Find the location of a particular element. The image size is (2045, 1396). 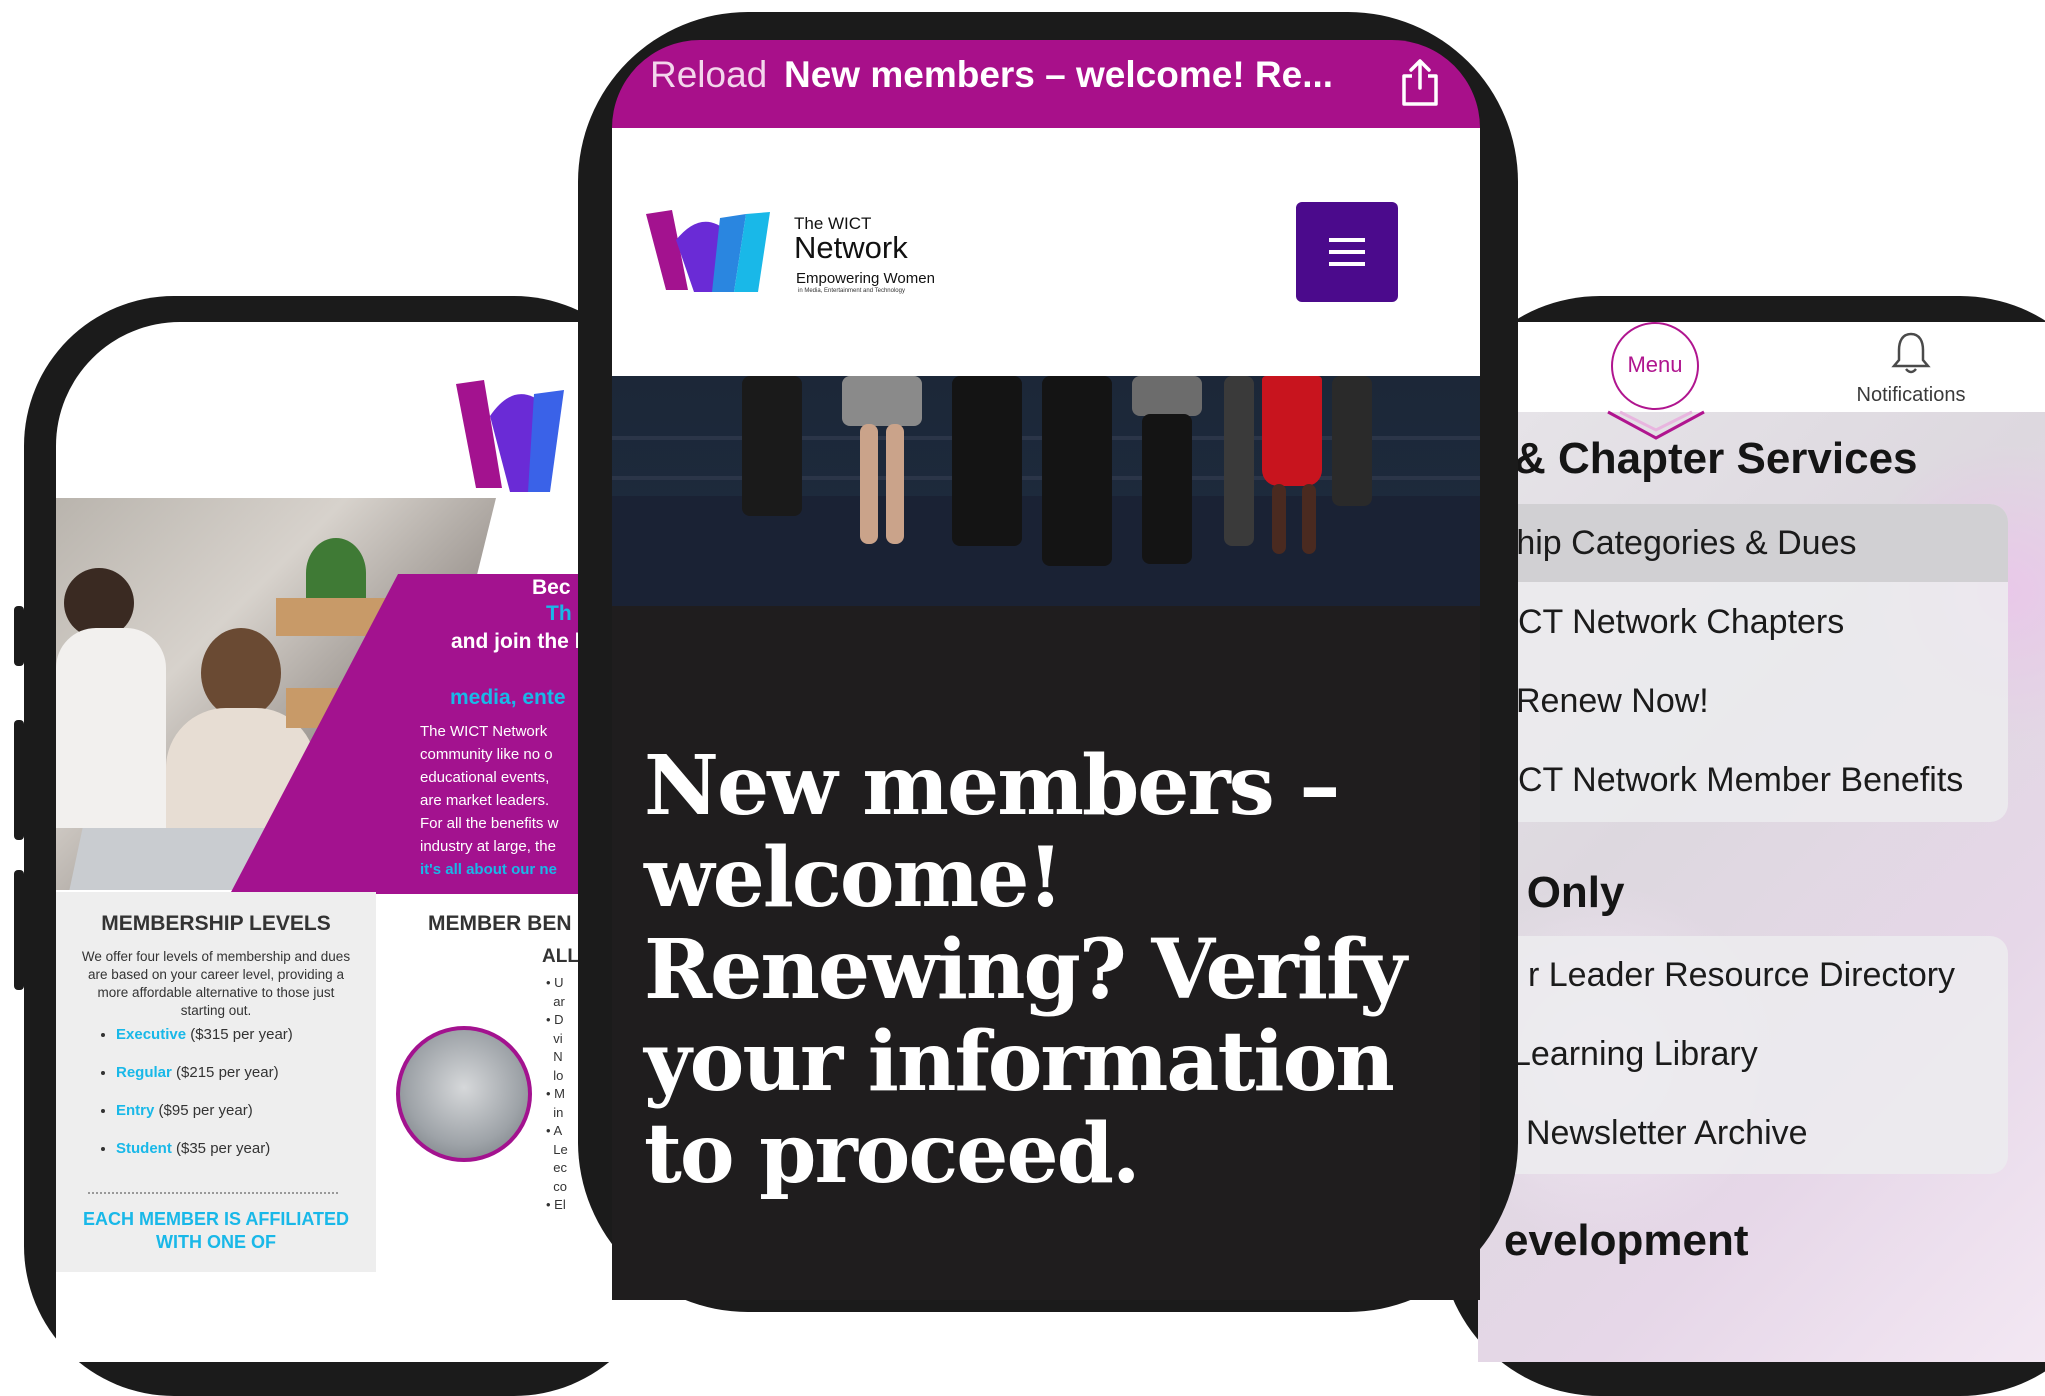

benefit-bullet: vi is located at coordinates (557, 1039).